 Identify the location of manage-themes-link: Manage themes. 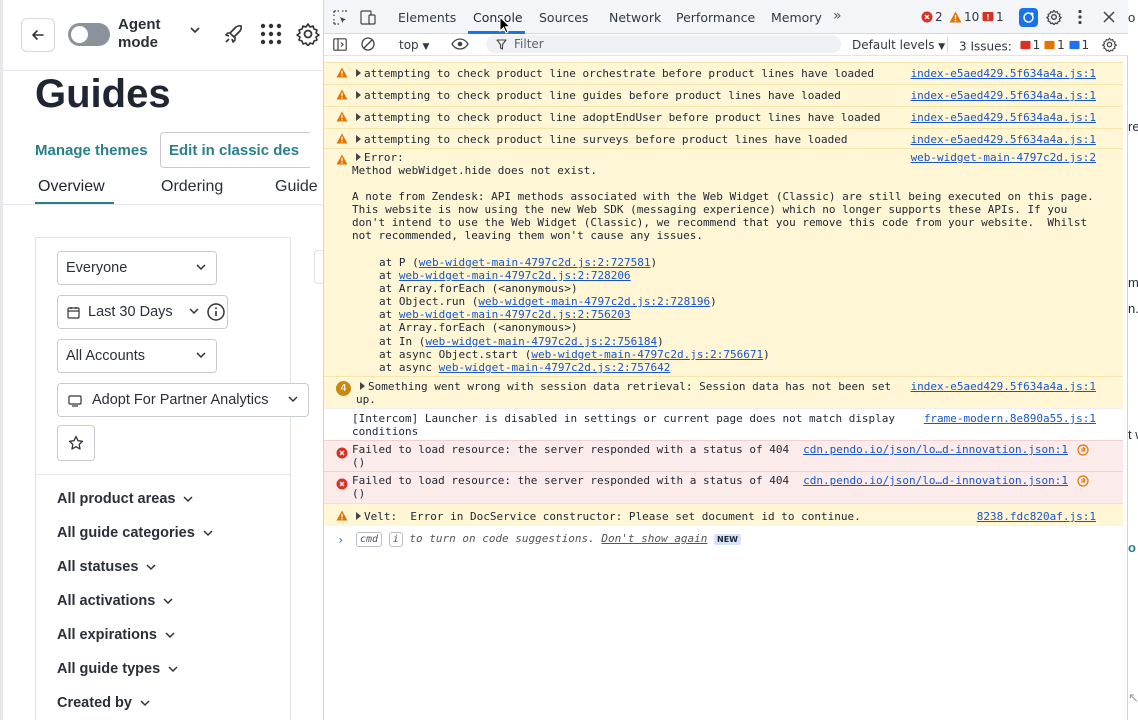
(91, 150).